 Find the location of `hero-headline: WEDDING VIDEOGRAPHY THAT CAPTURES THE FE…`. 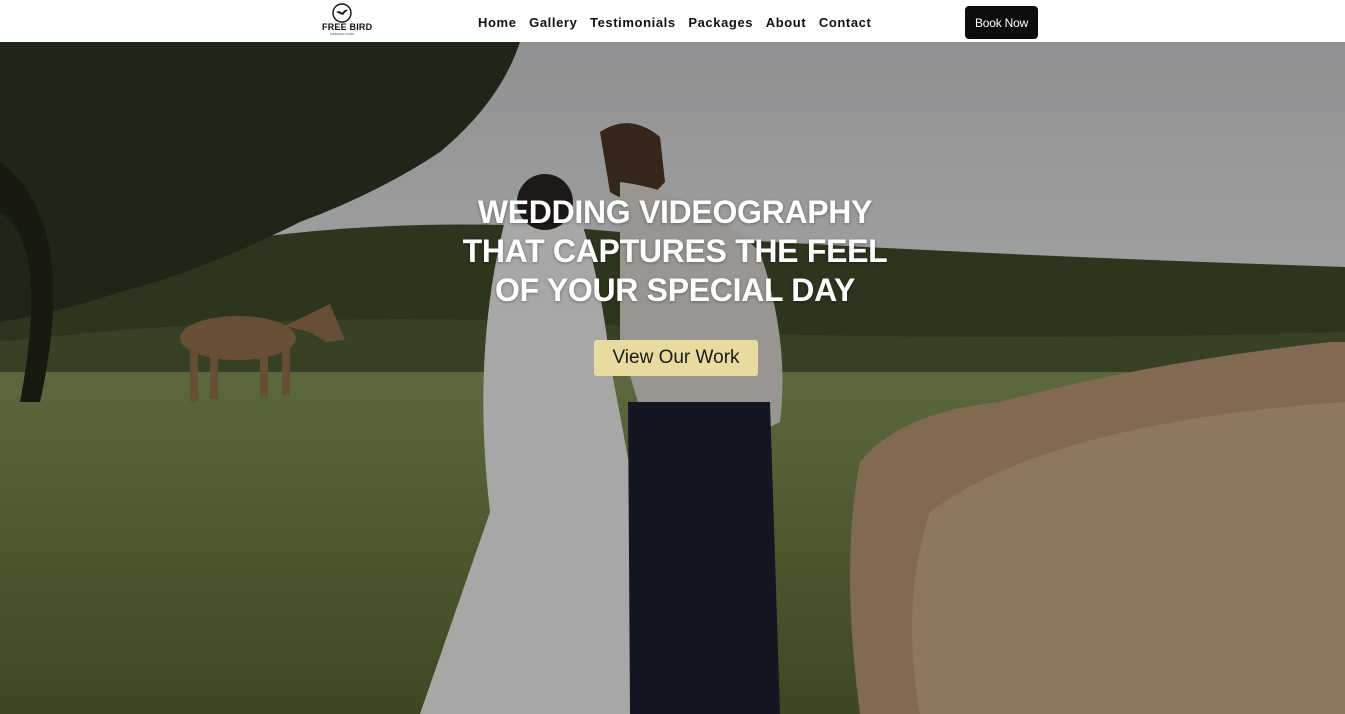

hero-headline: WEDDING VIDEOGRAPHY THAT CAPTURES THE FE… is located at coordinates (675, 251).